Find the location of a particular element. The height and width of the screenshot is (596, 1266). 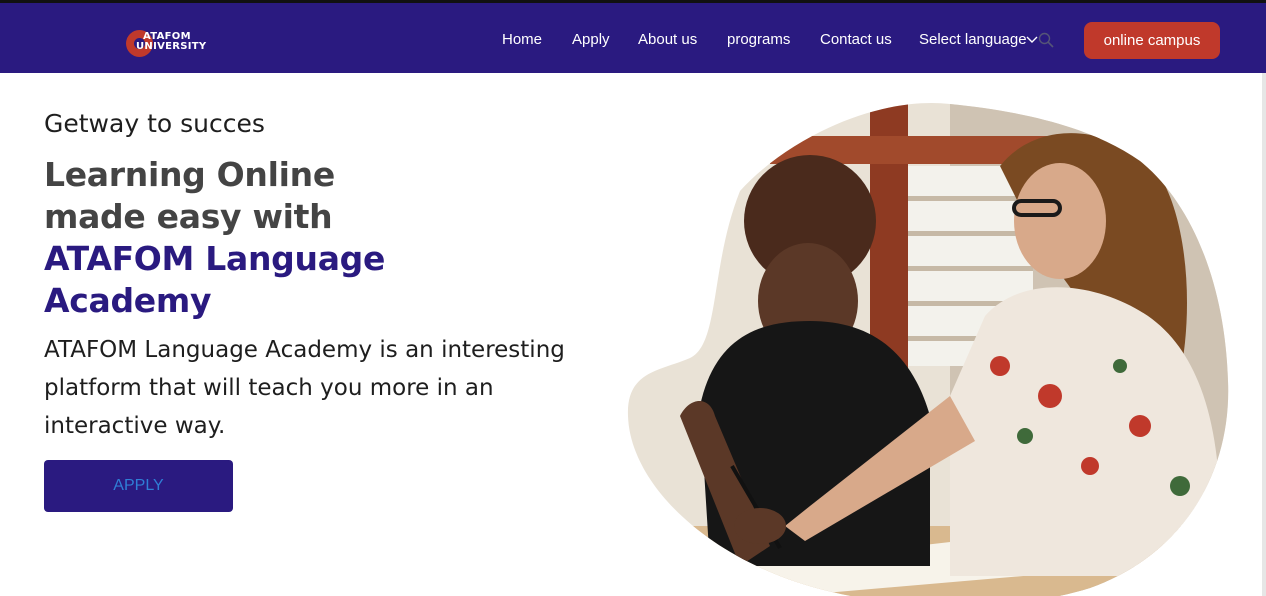

nav-programs: programs is located at coordinates (758, 40).